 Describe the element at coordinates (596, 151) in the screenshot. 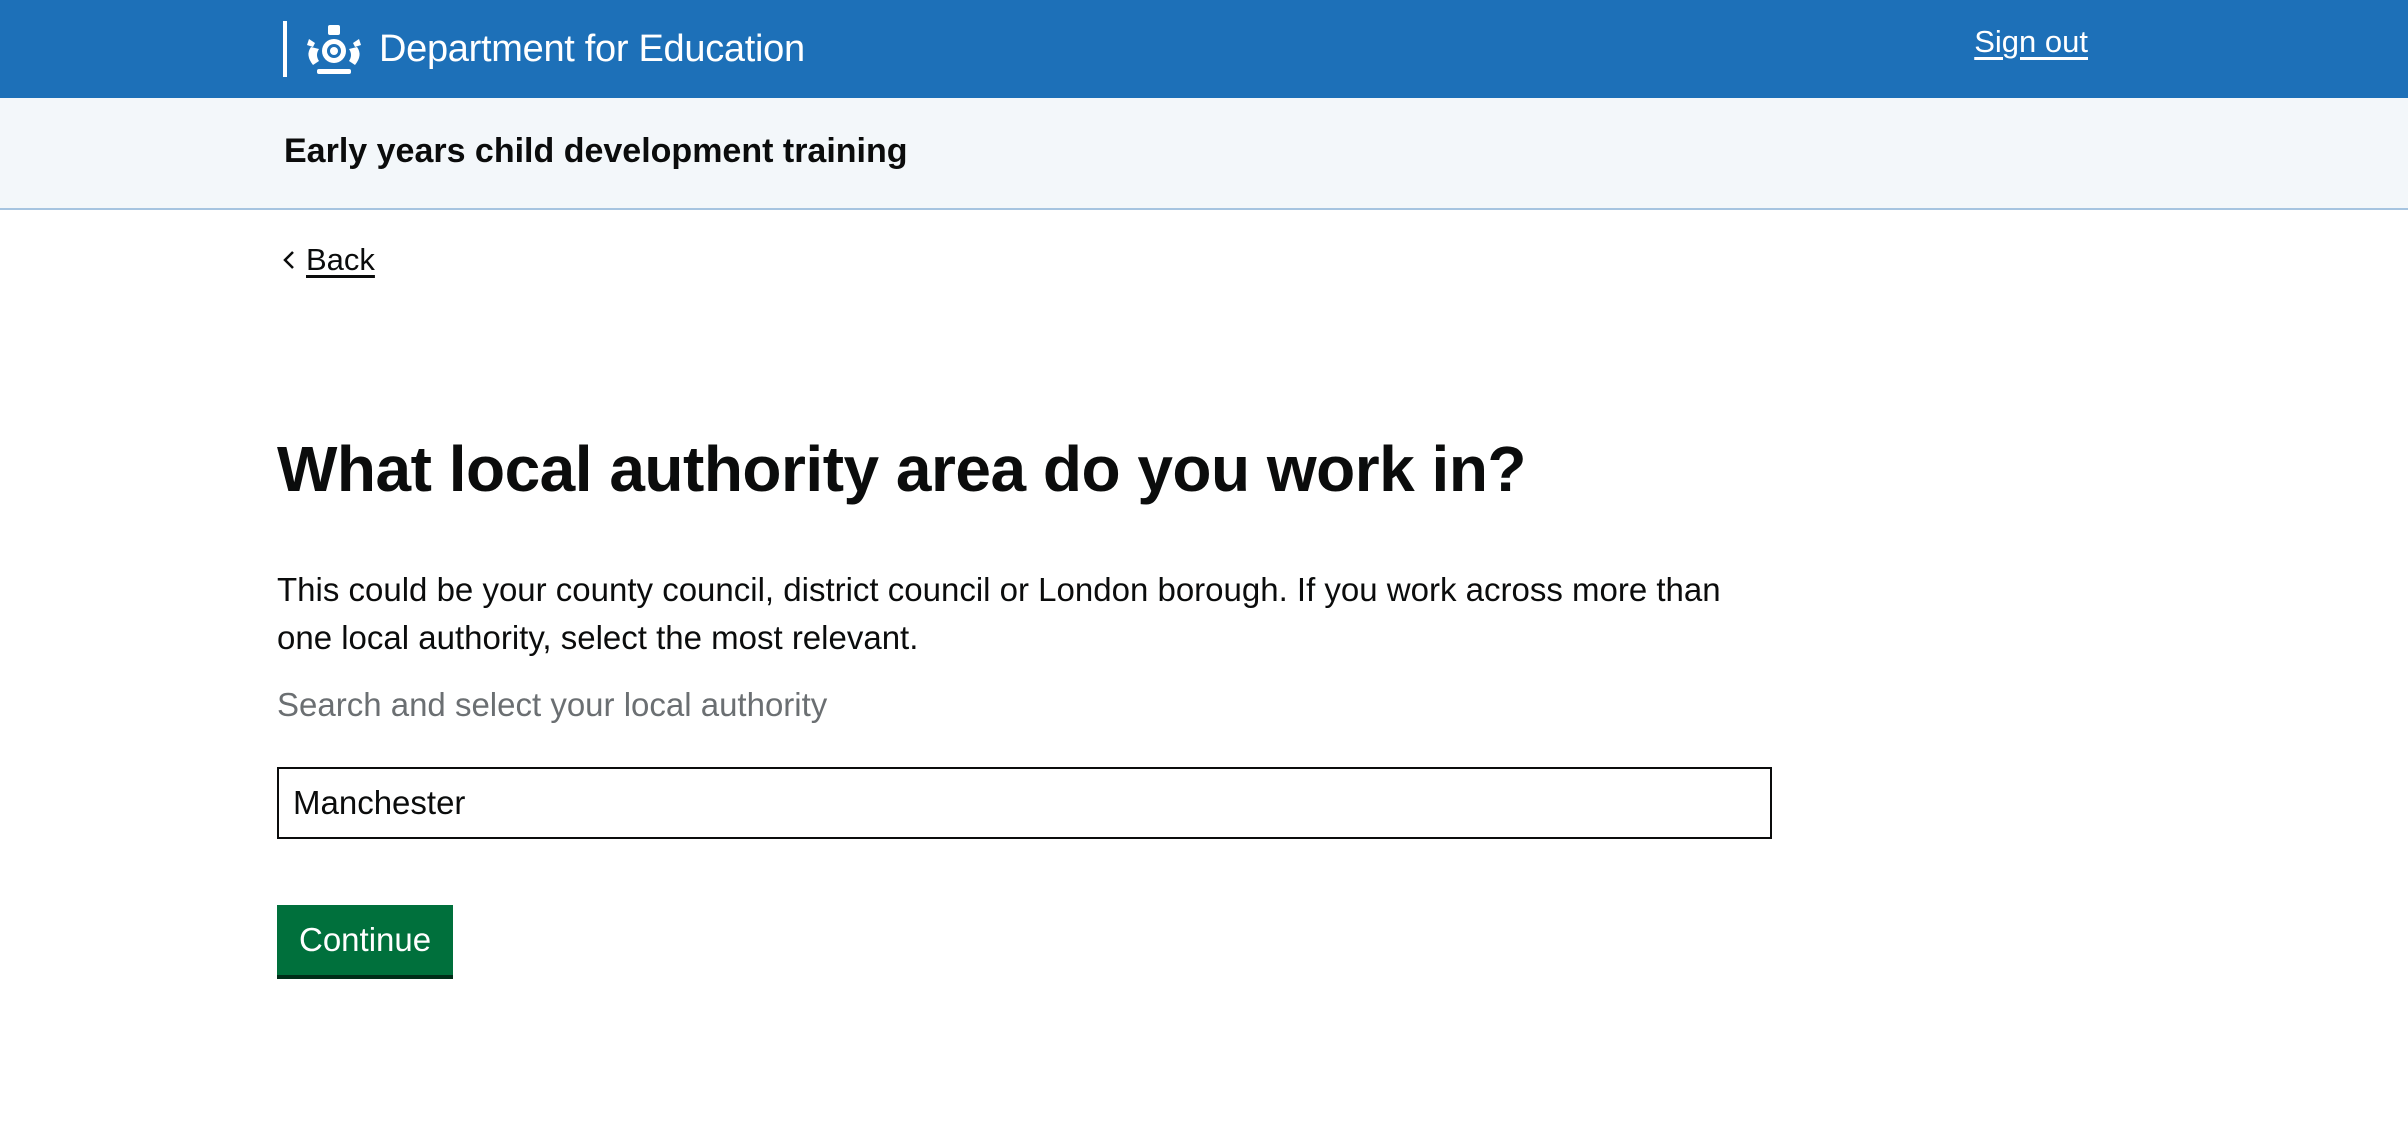

I see `service-name: Early years child development training` at that location.